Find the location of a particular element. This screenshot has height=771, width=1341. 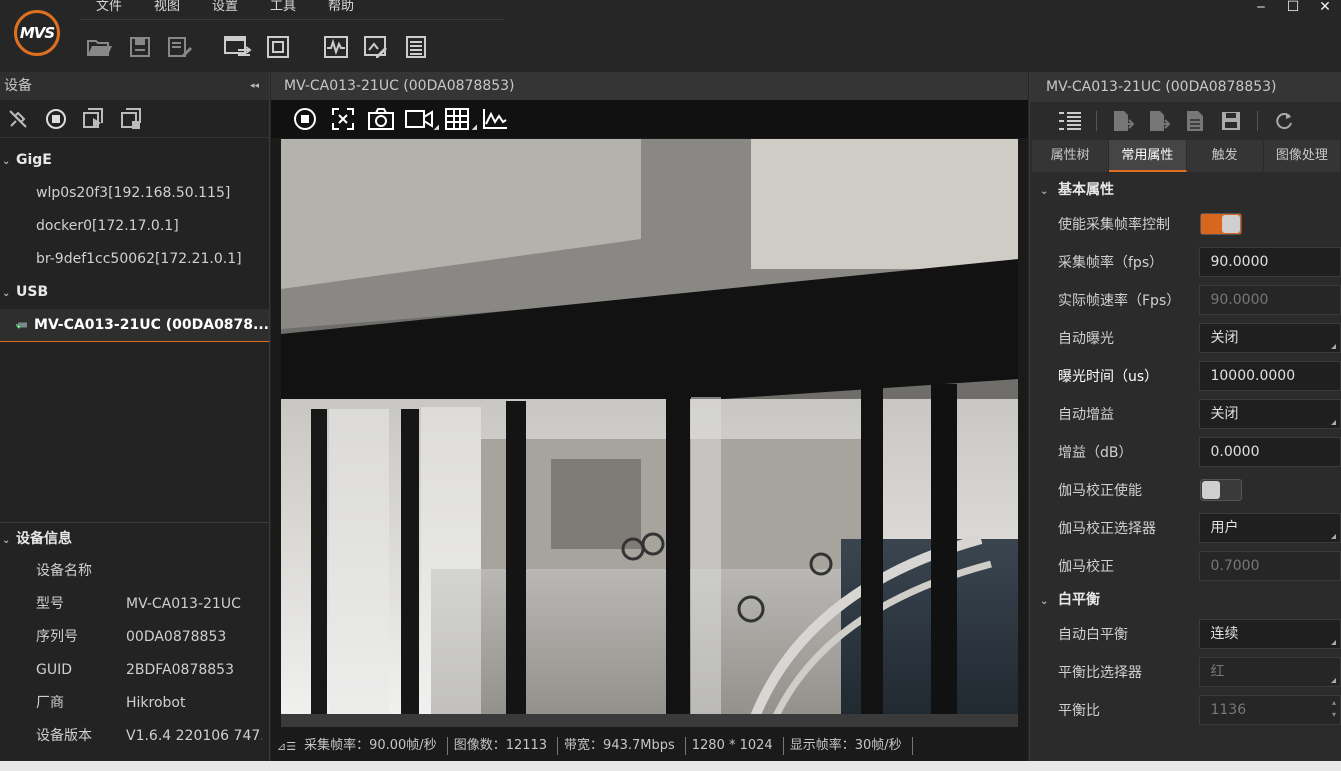

info-value: 2BDFA0878853 is located at coordinates (180, 670).